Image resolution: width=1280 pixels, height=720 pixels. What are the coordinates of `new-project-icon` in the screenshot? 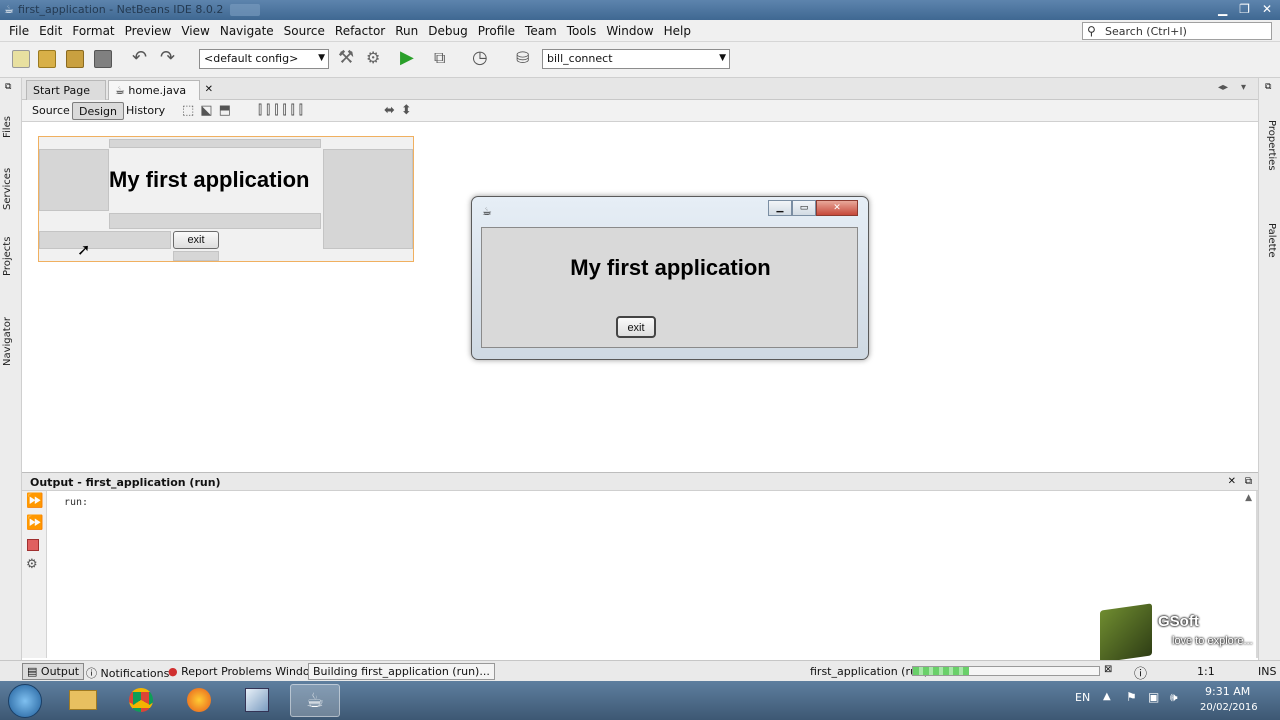 It's located at (47, 59).